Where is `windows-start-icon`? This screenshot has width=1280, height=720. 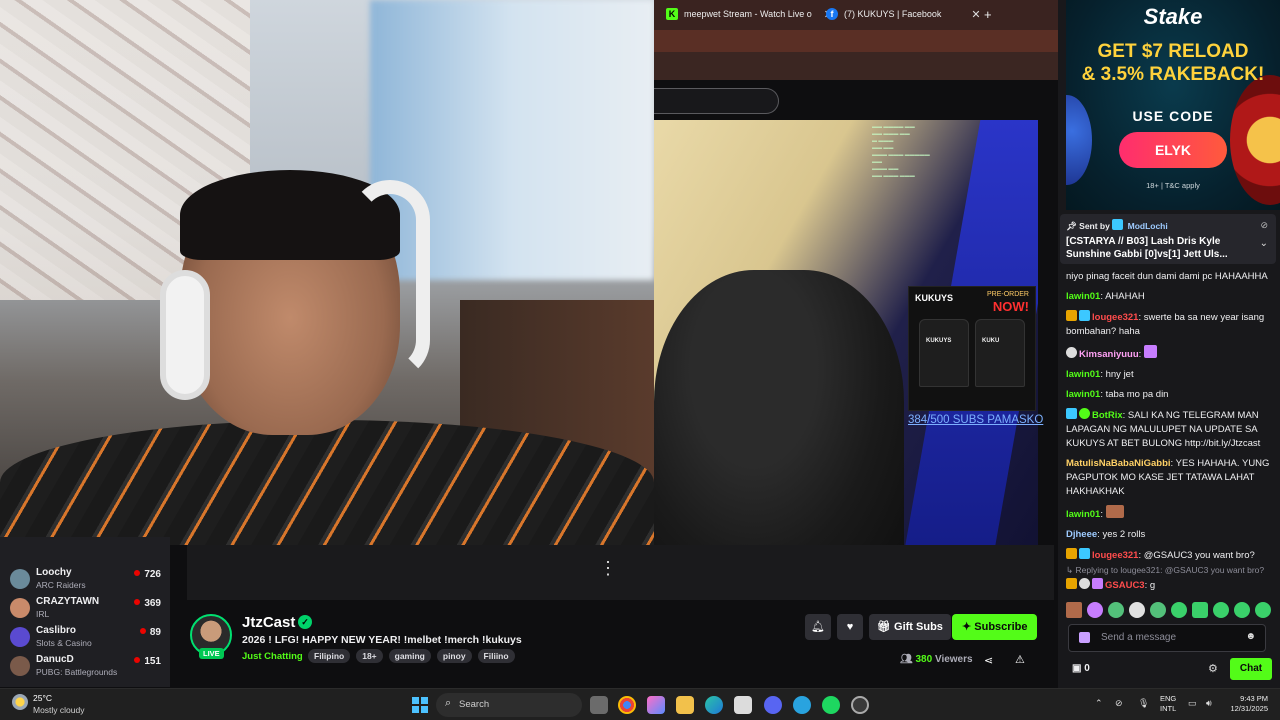
windows-start-icon is located at coordinates (420, 705).